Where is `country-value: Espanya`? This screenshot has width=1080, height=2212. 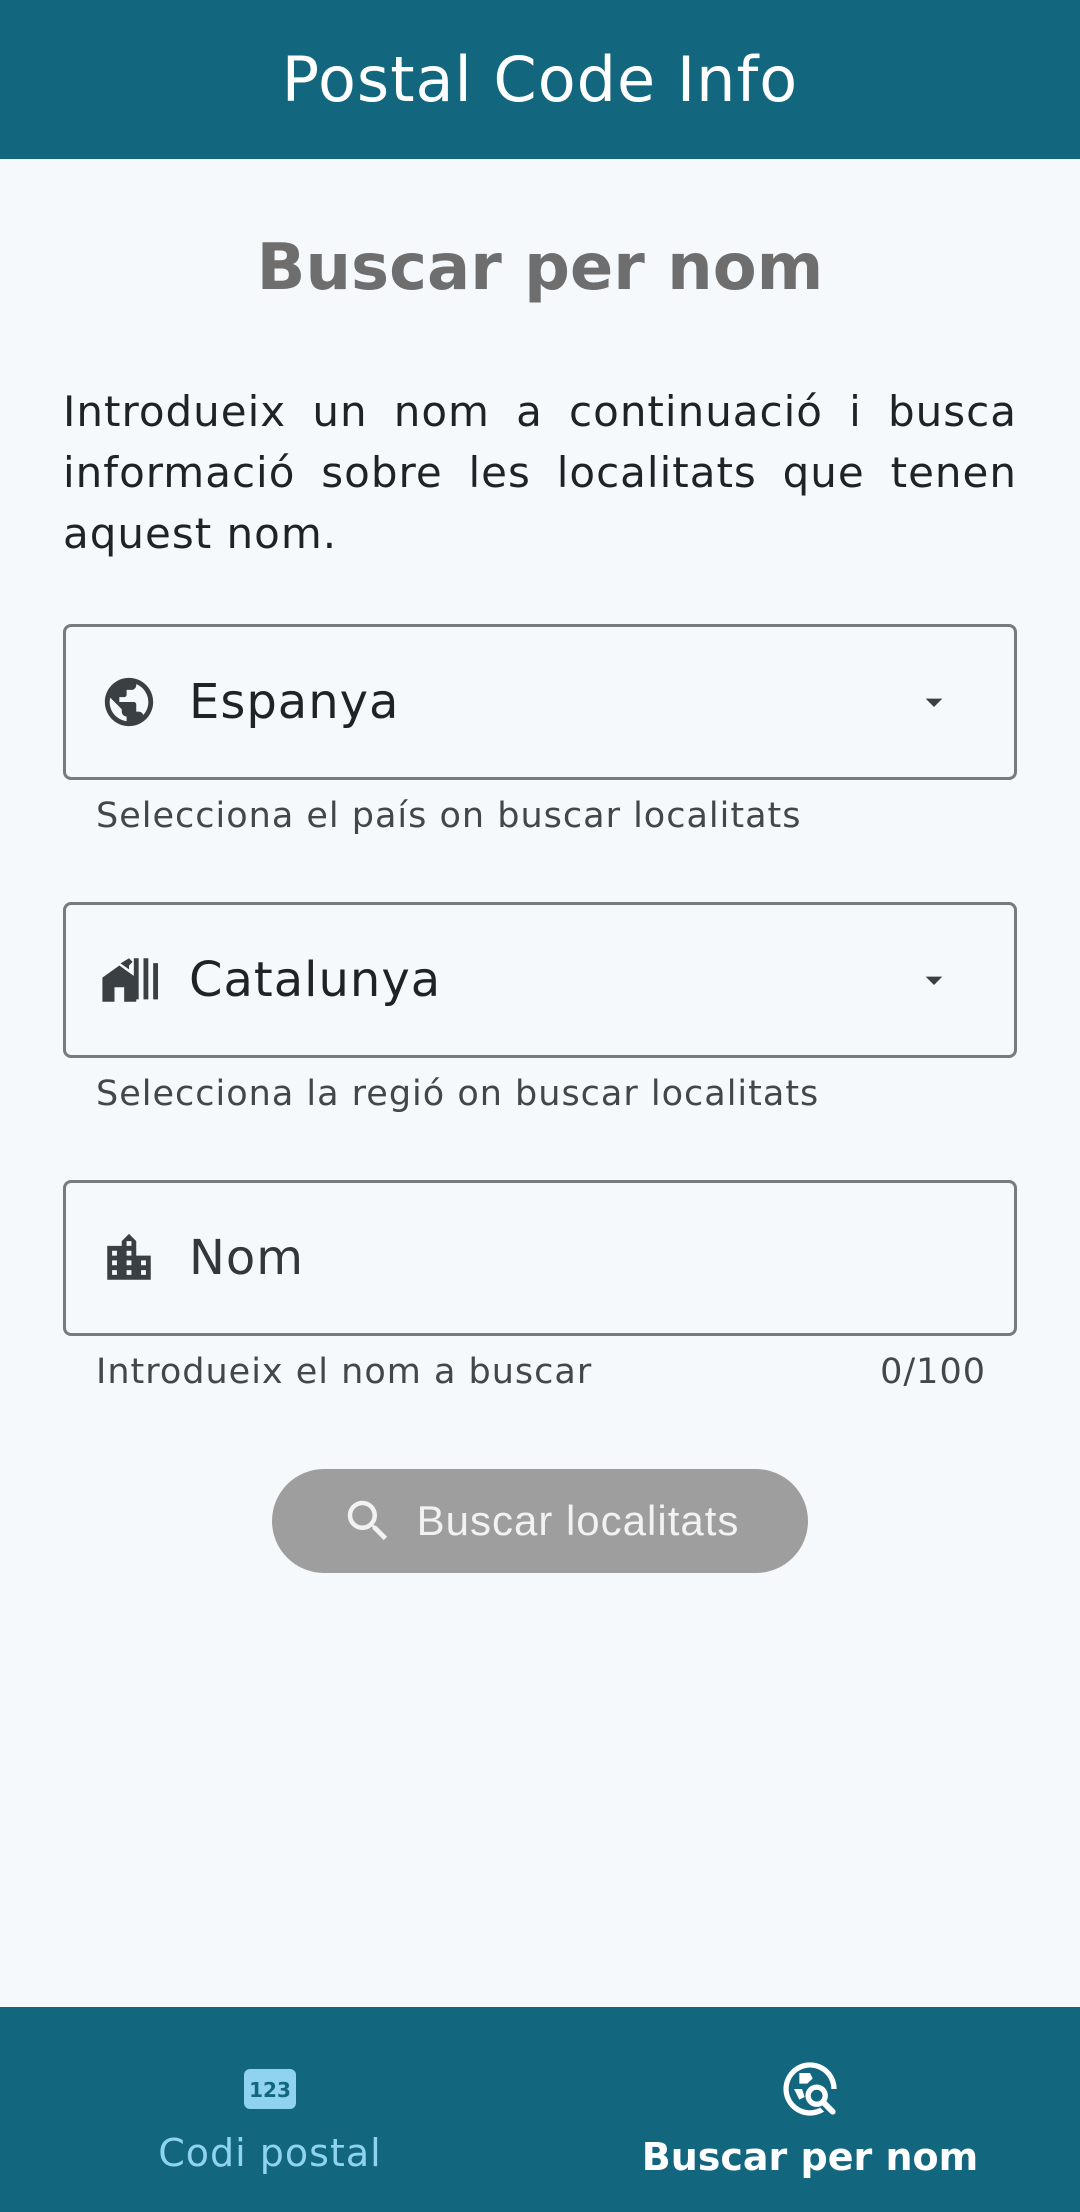
country-value: Espanya is located at coordinates (294, 702).